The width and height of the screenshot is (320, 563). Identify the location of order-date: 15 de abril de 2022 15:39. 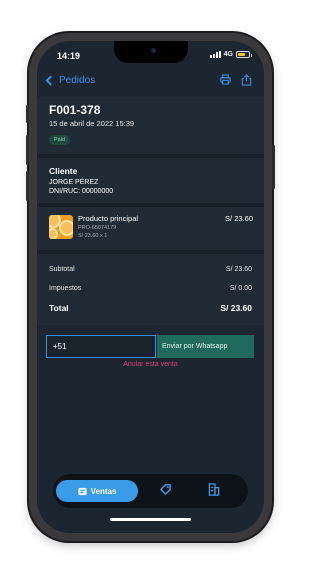
(92, 123).